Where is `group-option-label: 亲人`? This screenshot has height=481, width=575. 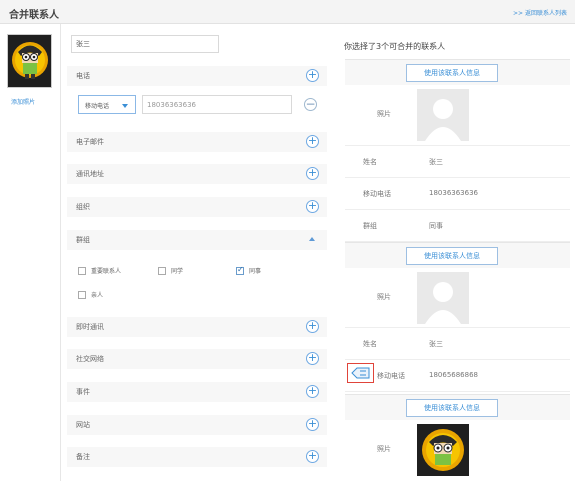
group-option-label: 亲人 is located at coordinates (97, 295).